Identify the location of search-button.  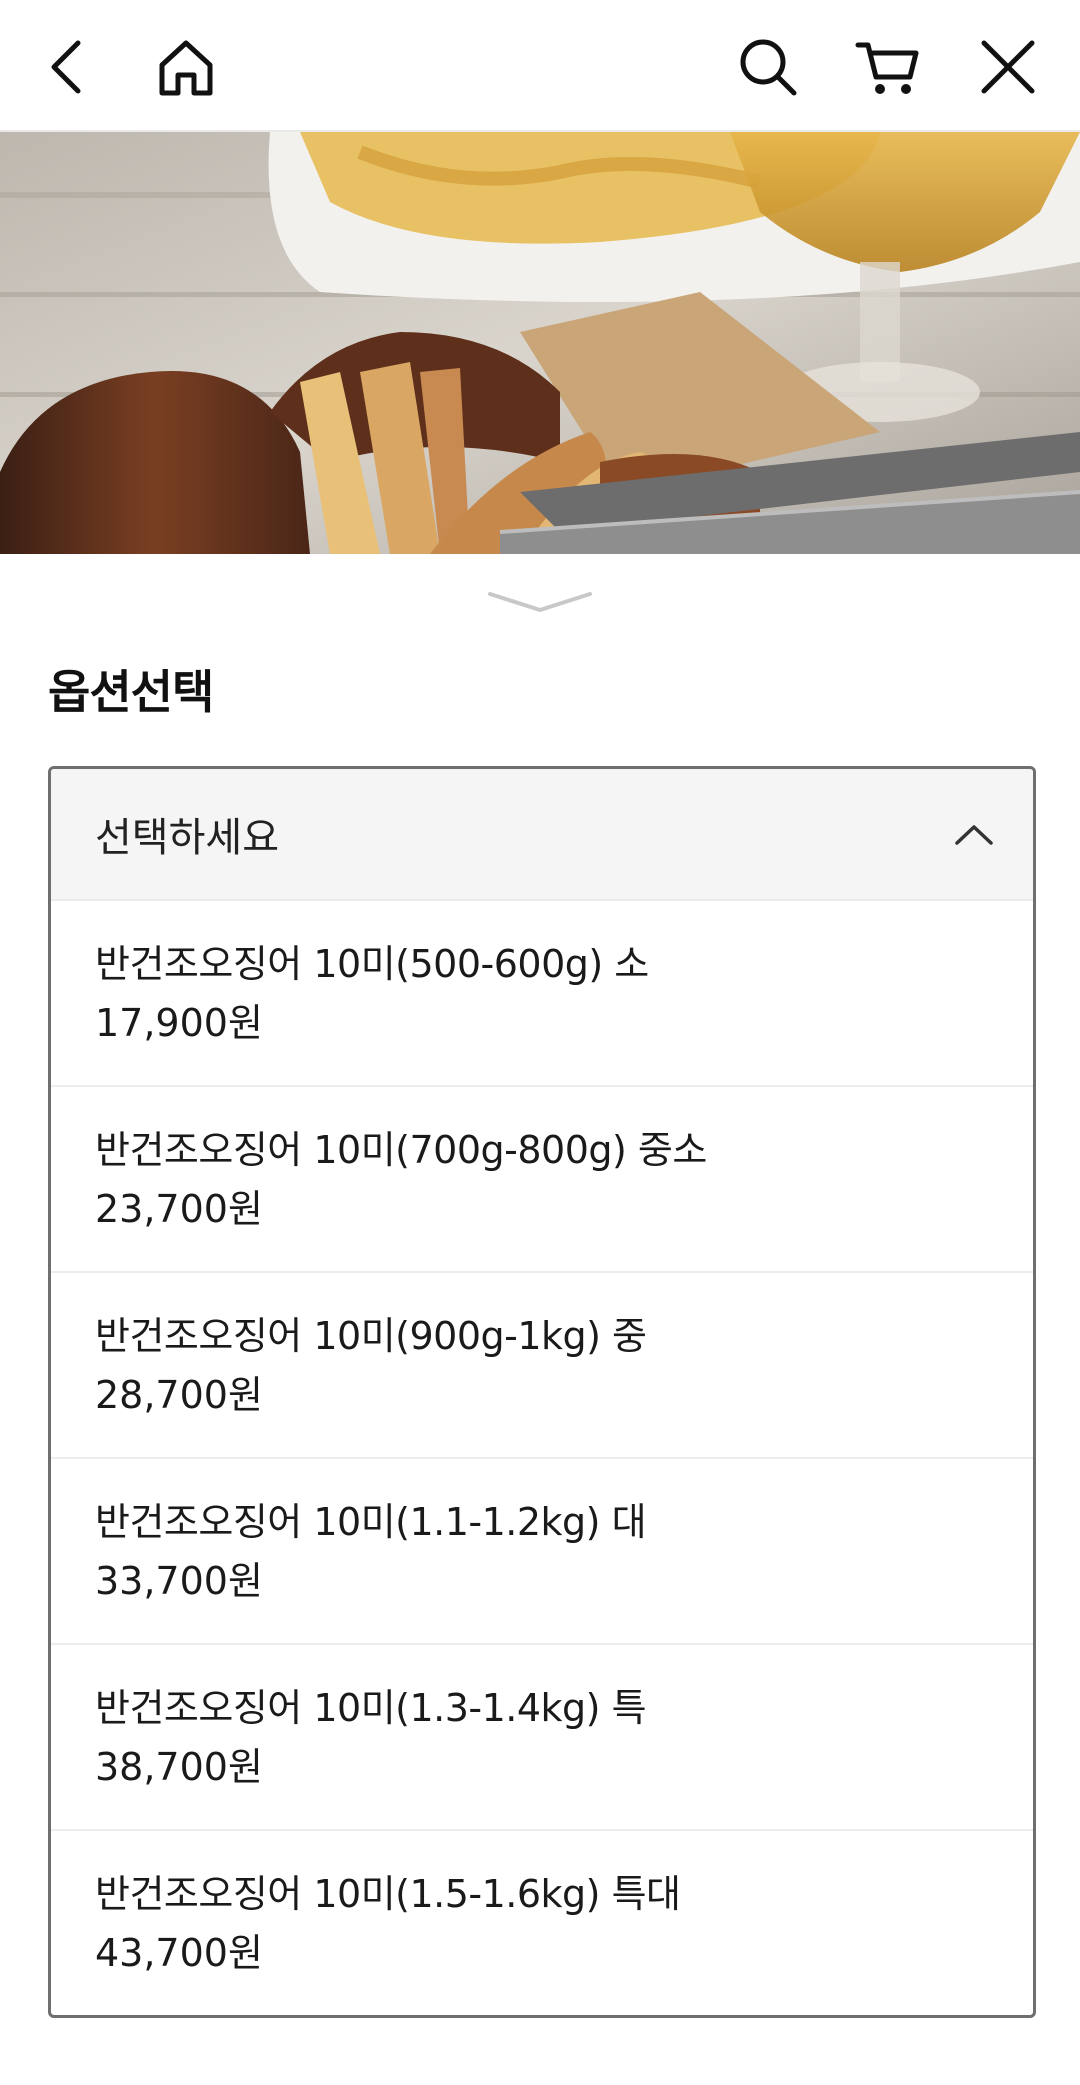
(768, 67).